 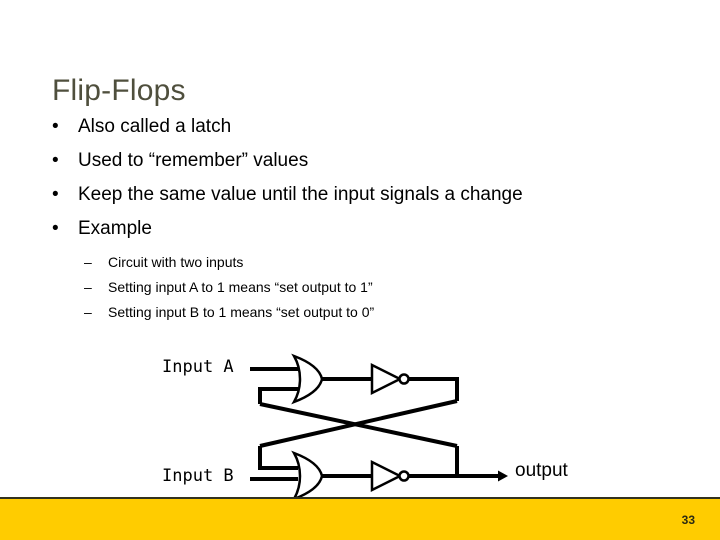 I want to click on list-item: • Used to “remember” values, so click(x=362, y=161).